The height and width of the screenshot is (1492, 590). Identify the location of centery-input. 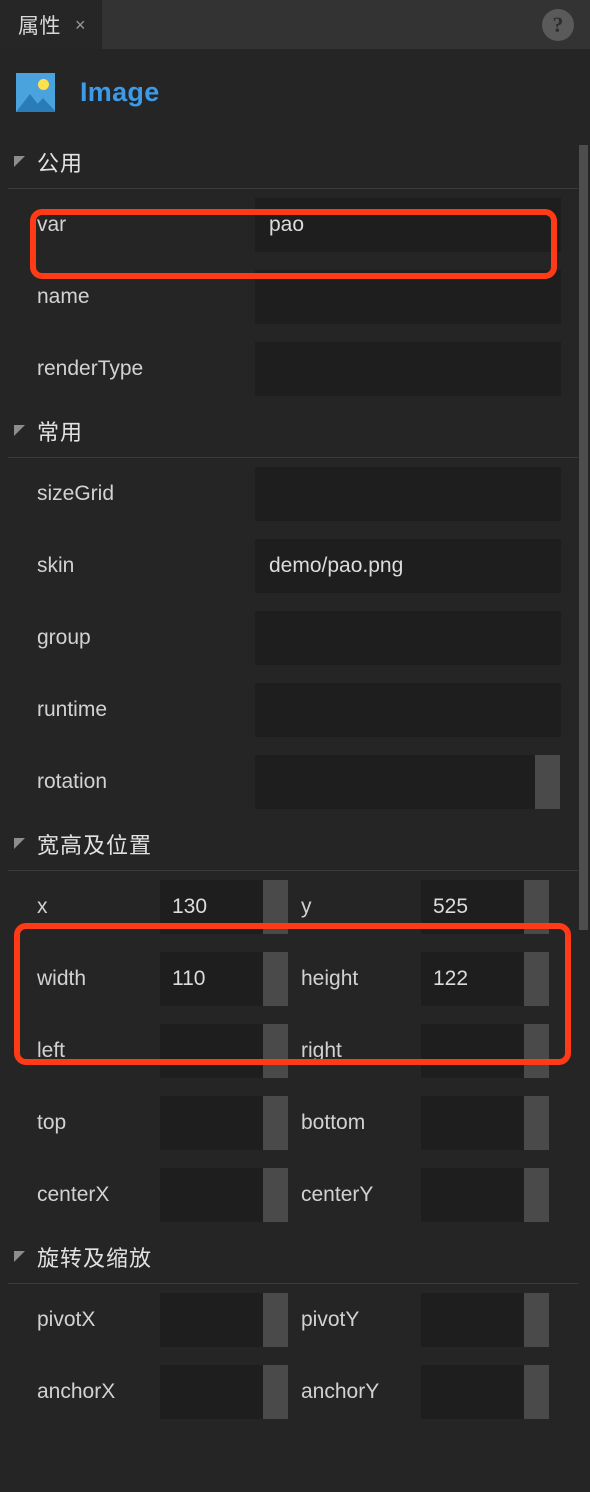
(472, 1195).